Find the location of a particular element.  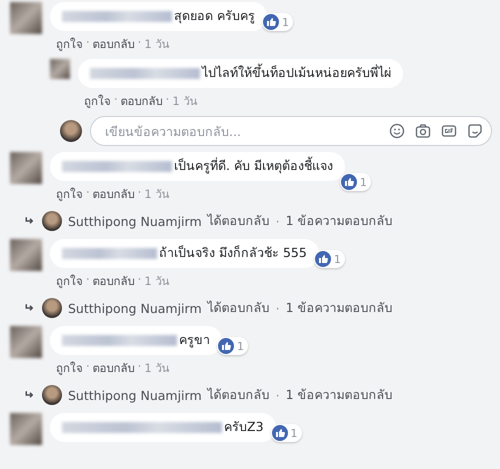

sticker-icon is located at coordinates (475, 131).